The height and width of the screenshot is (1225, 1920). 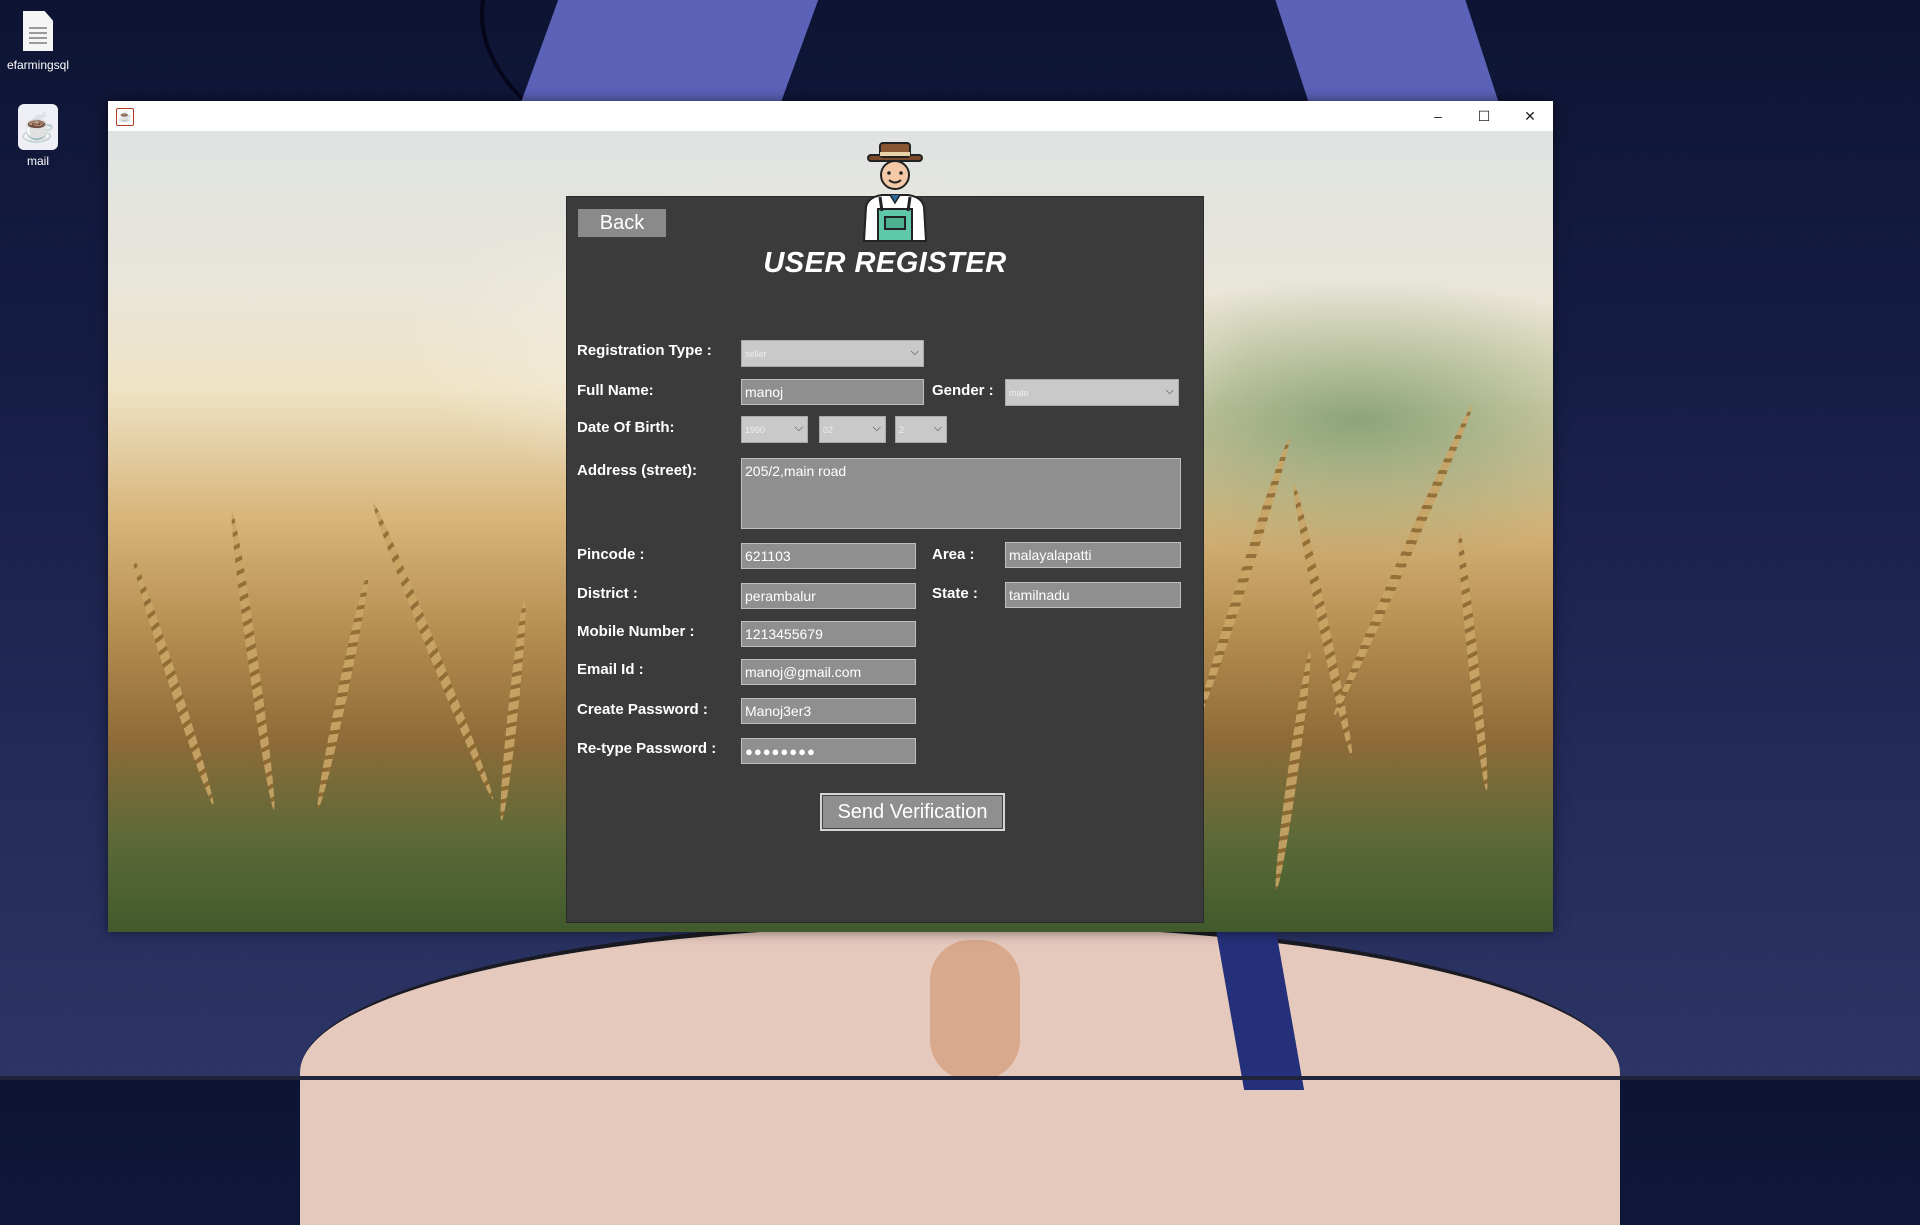 What do you see at coordinates (644, 350) in the screenshot?
I see `registration-type-label: Registration Type :` at bounding box center [644, 350].